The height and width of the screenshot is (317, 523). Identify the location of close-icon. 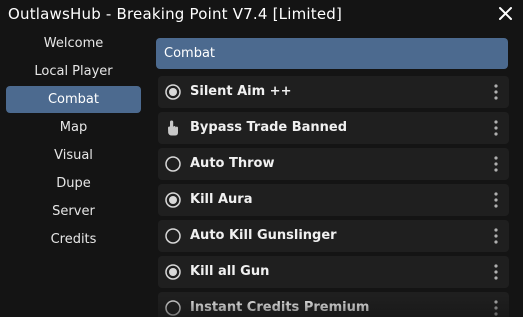
(505, 13).